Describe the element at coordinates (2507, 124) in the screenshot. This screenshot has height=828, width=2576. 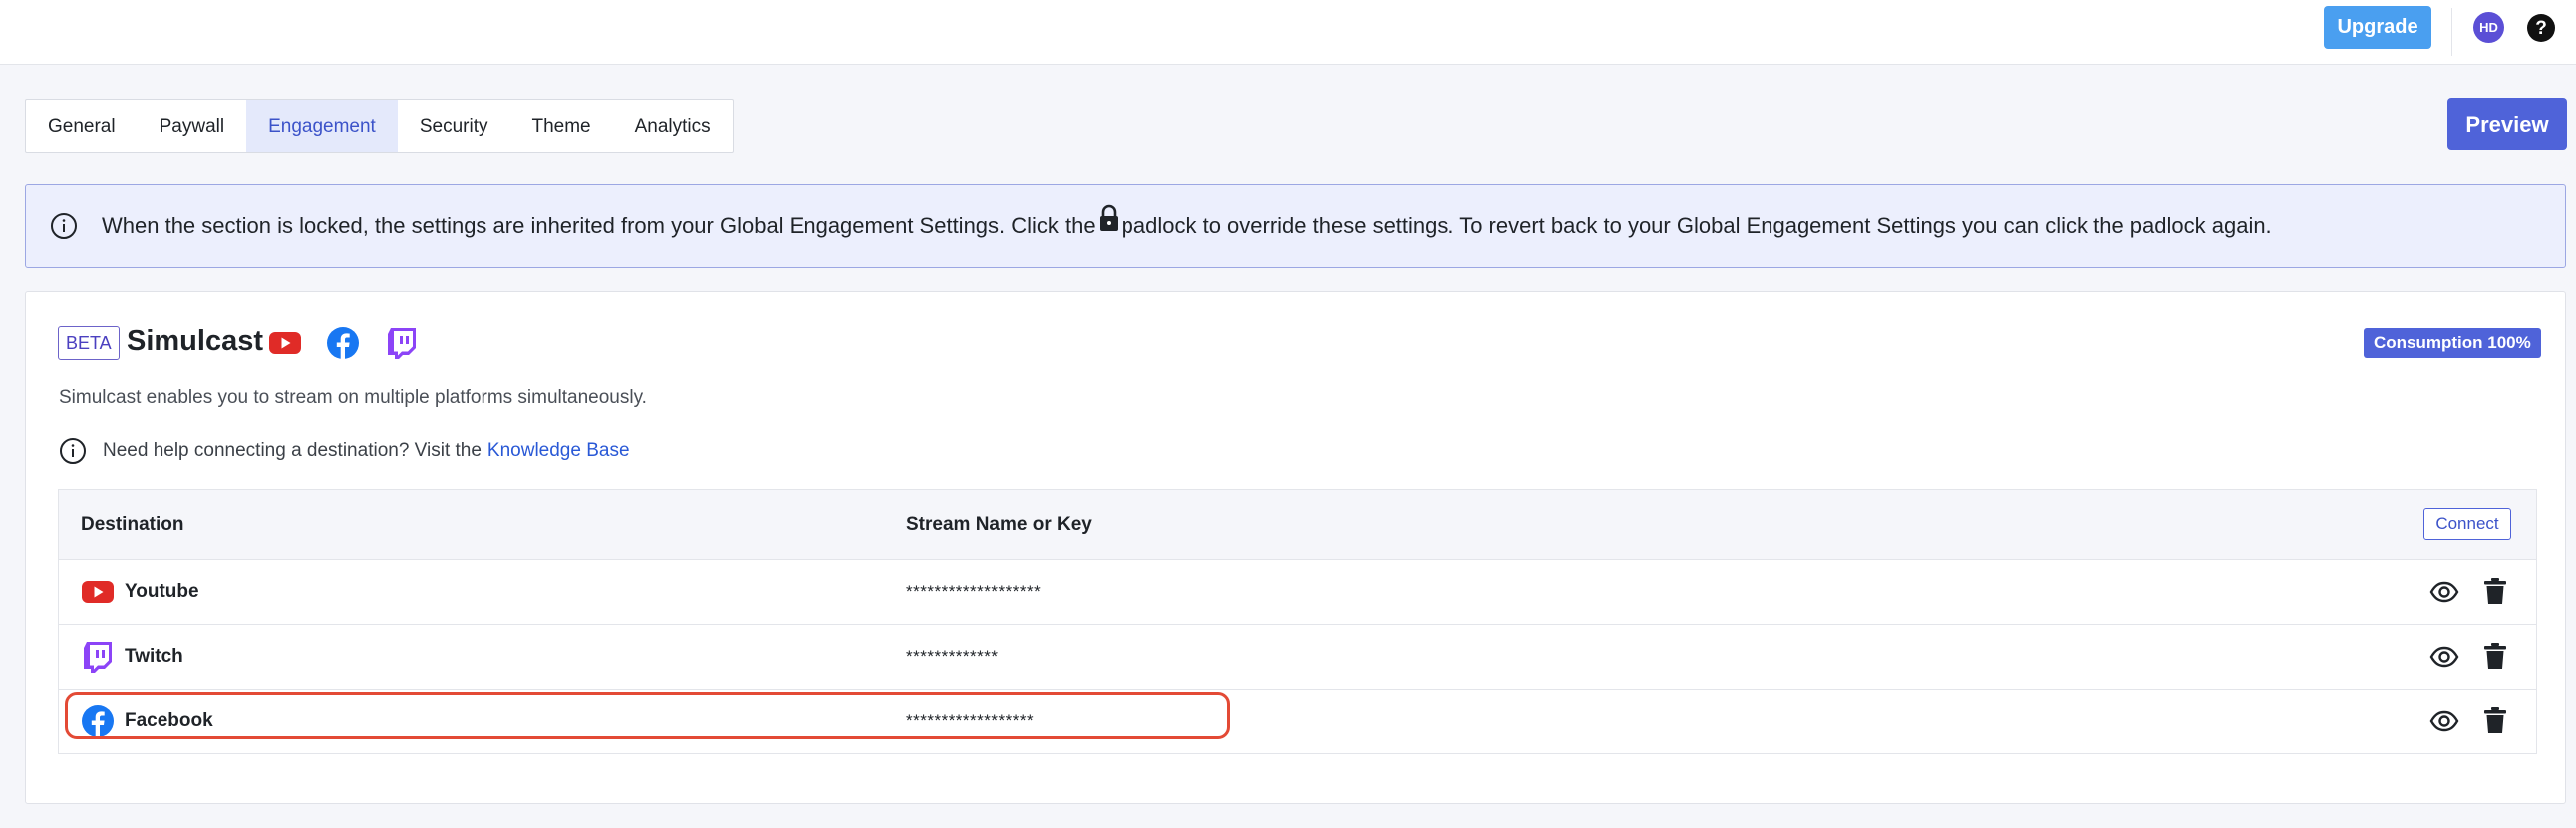
I see `preview-button: Preview` at that location.